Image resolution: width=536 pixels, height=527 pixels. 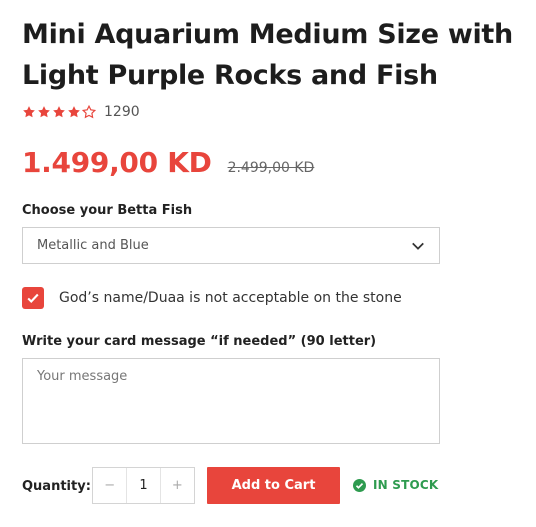 What do you see at coordinates (122, 112) in the screenshot?
I see `rating-count: 1290` at bounding box center [122, 112].